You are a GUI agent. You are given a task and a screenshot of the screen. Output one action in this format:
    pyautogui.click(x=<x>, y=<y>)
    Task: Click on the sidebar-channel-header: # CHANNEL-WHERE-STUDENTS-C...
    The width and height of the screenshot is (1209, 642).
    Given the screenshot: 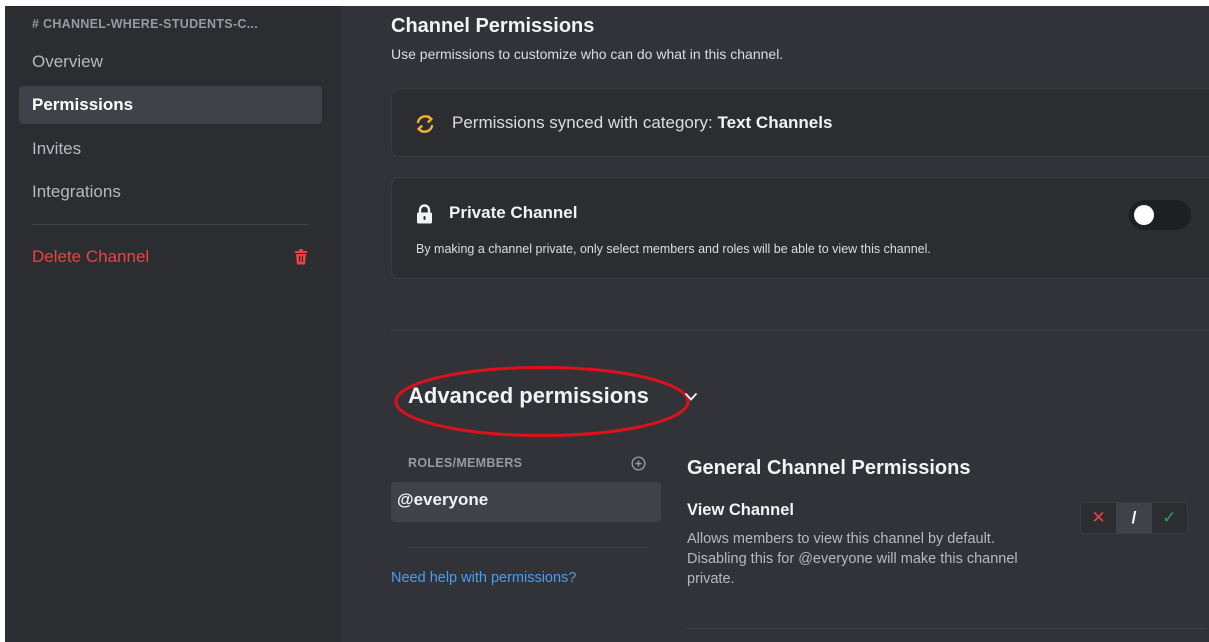 What is the action you would take?
    pyautogui.click(x=145, y=24)
    